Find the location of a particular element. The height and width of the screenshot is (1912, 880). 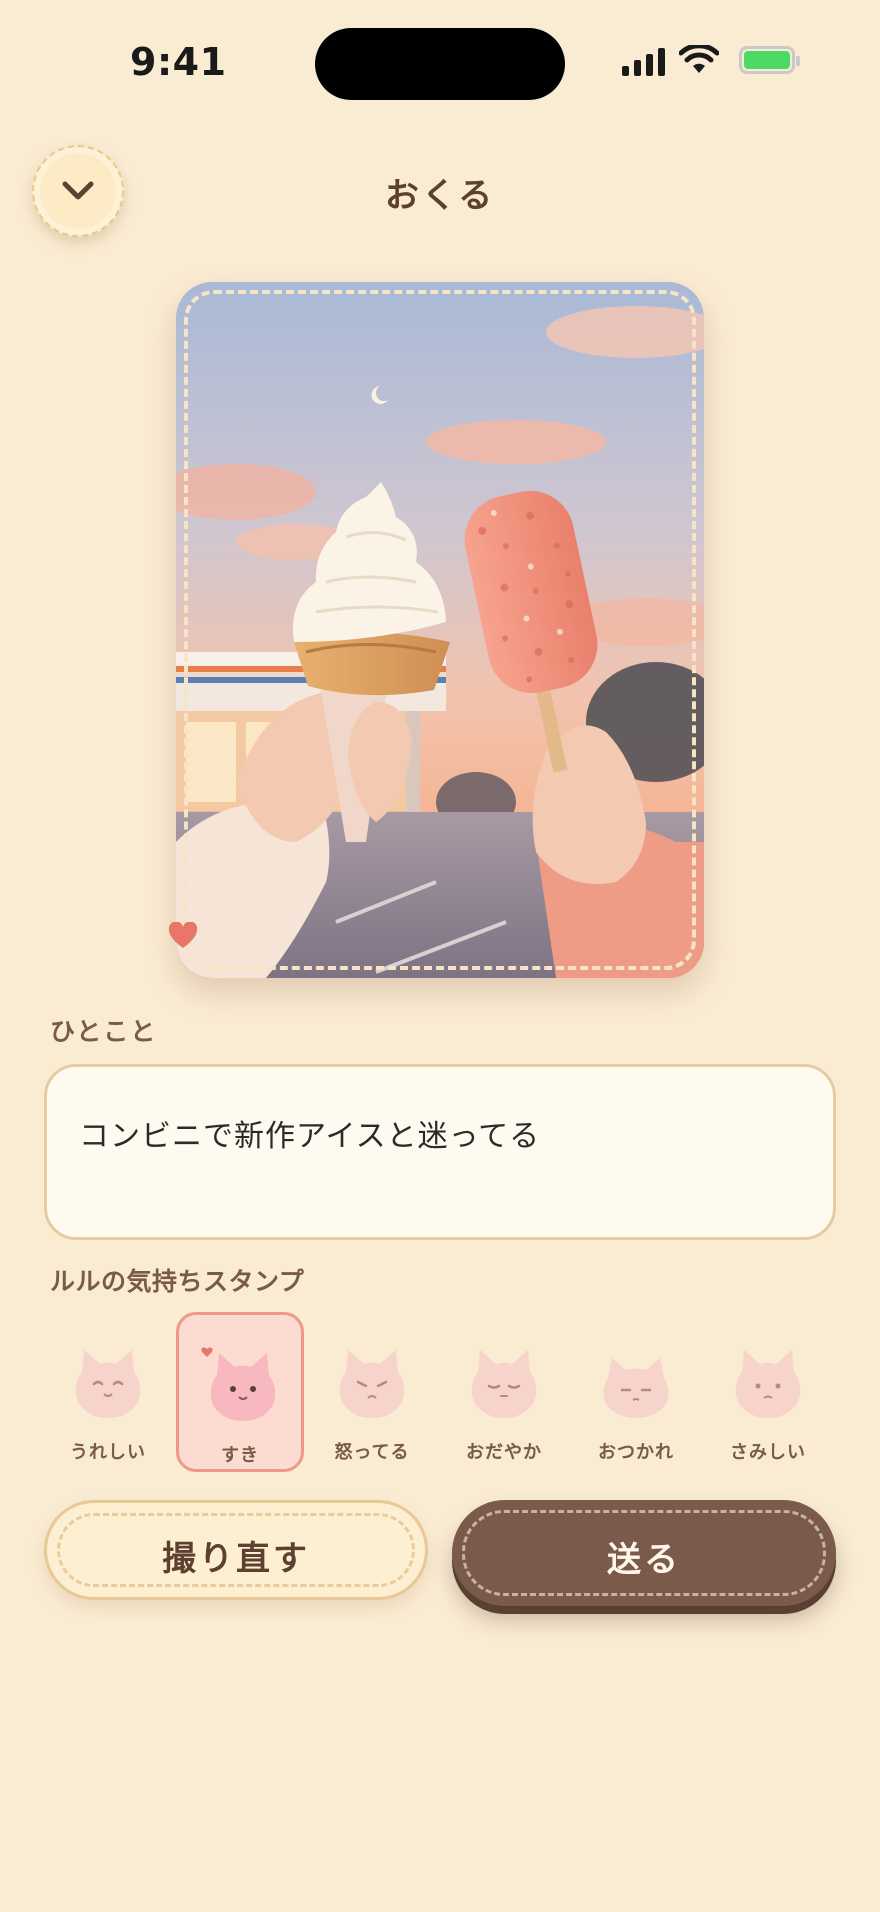

status-icons is located at coordinates (711, 60).